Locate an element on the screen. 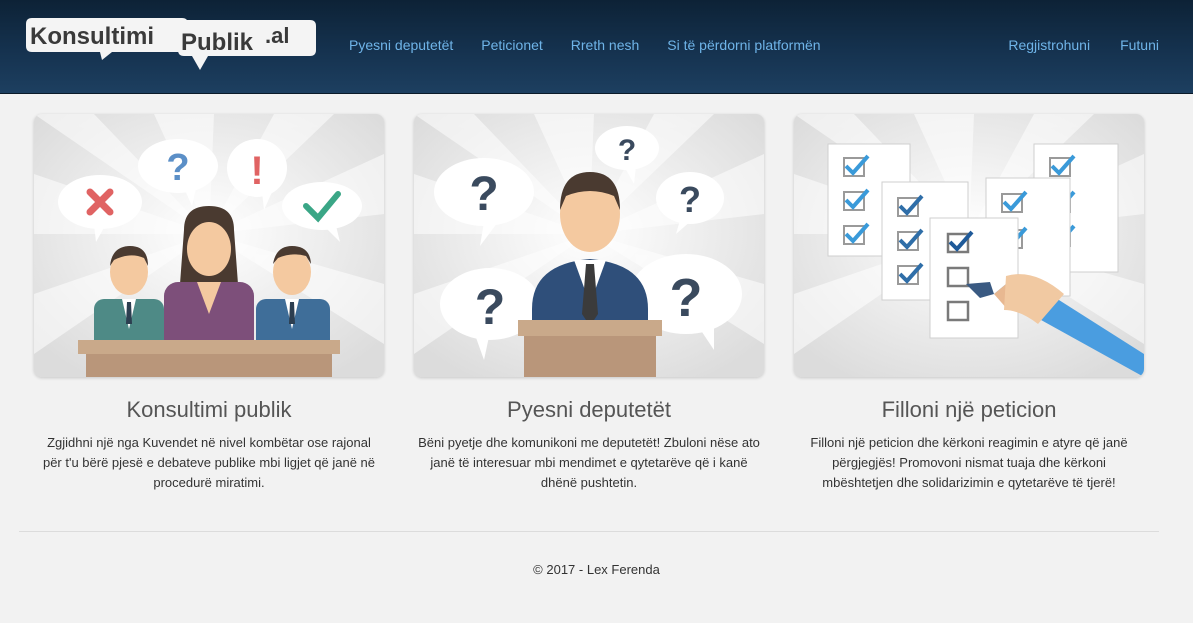  ask-deputies-illustration: ? ? ? ? ? is located at coordinates (589, 245).